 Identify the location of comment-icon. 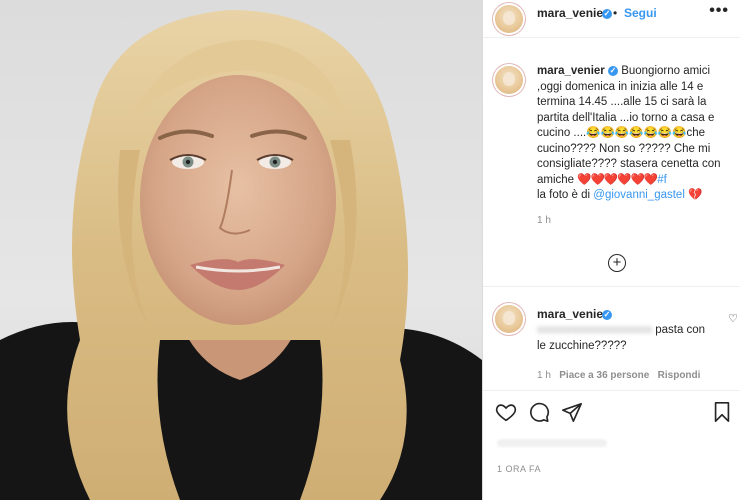
(539, 412).